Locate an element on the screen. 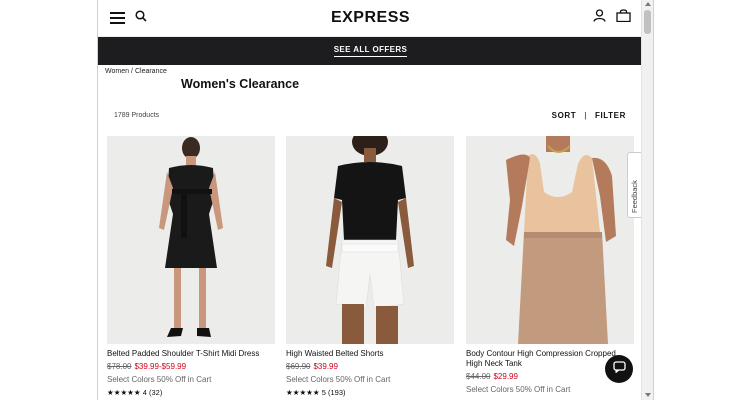 This screenshot has height=400, width=750. hamburger-menu-icon is located at coordinates (117, 18).